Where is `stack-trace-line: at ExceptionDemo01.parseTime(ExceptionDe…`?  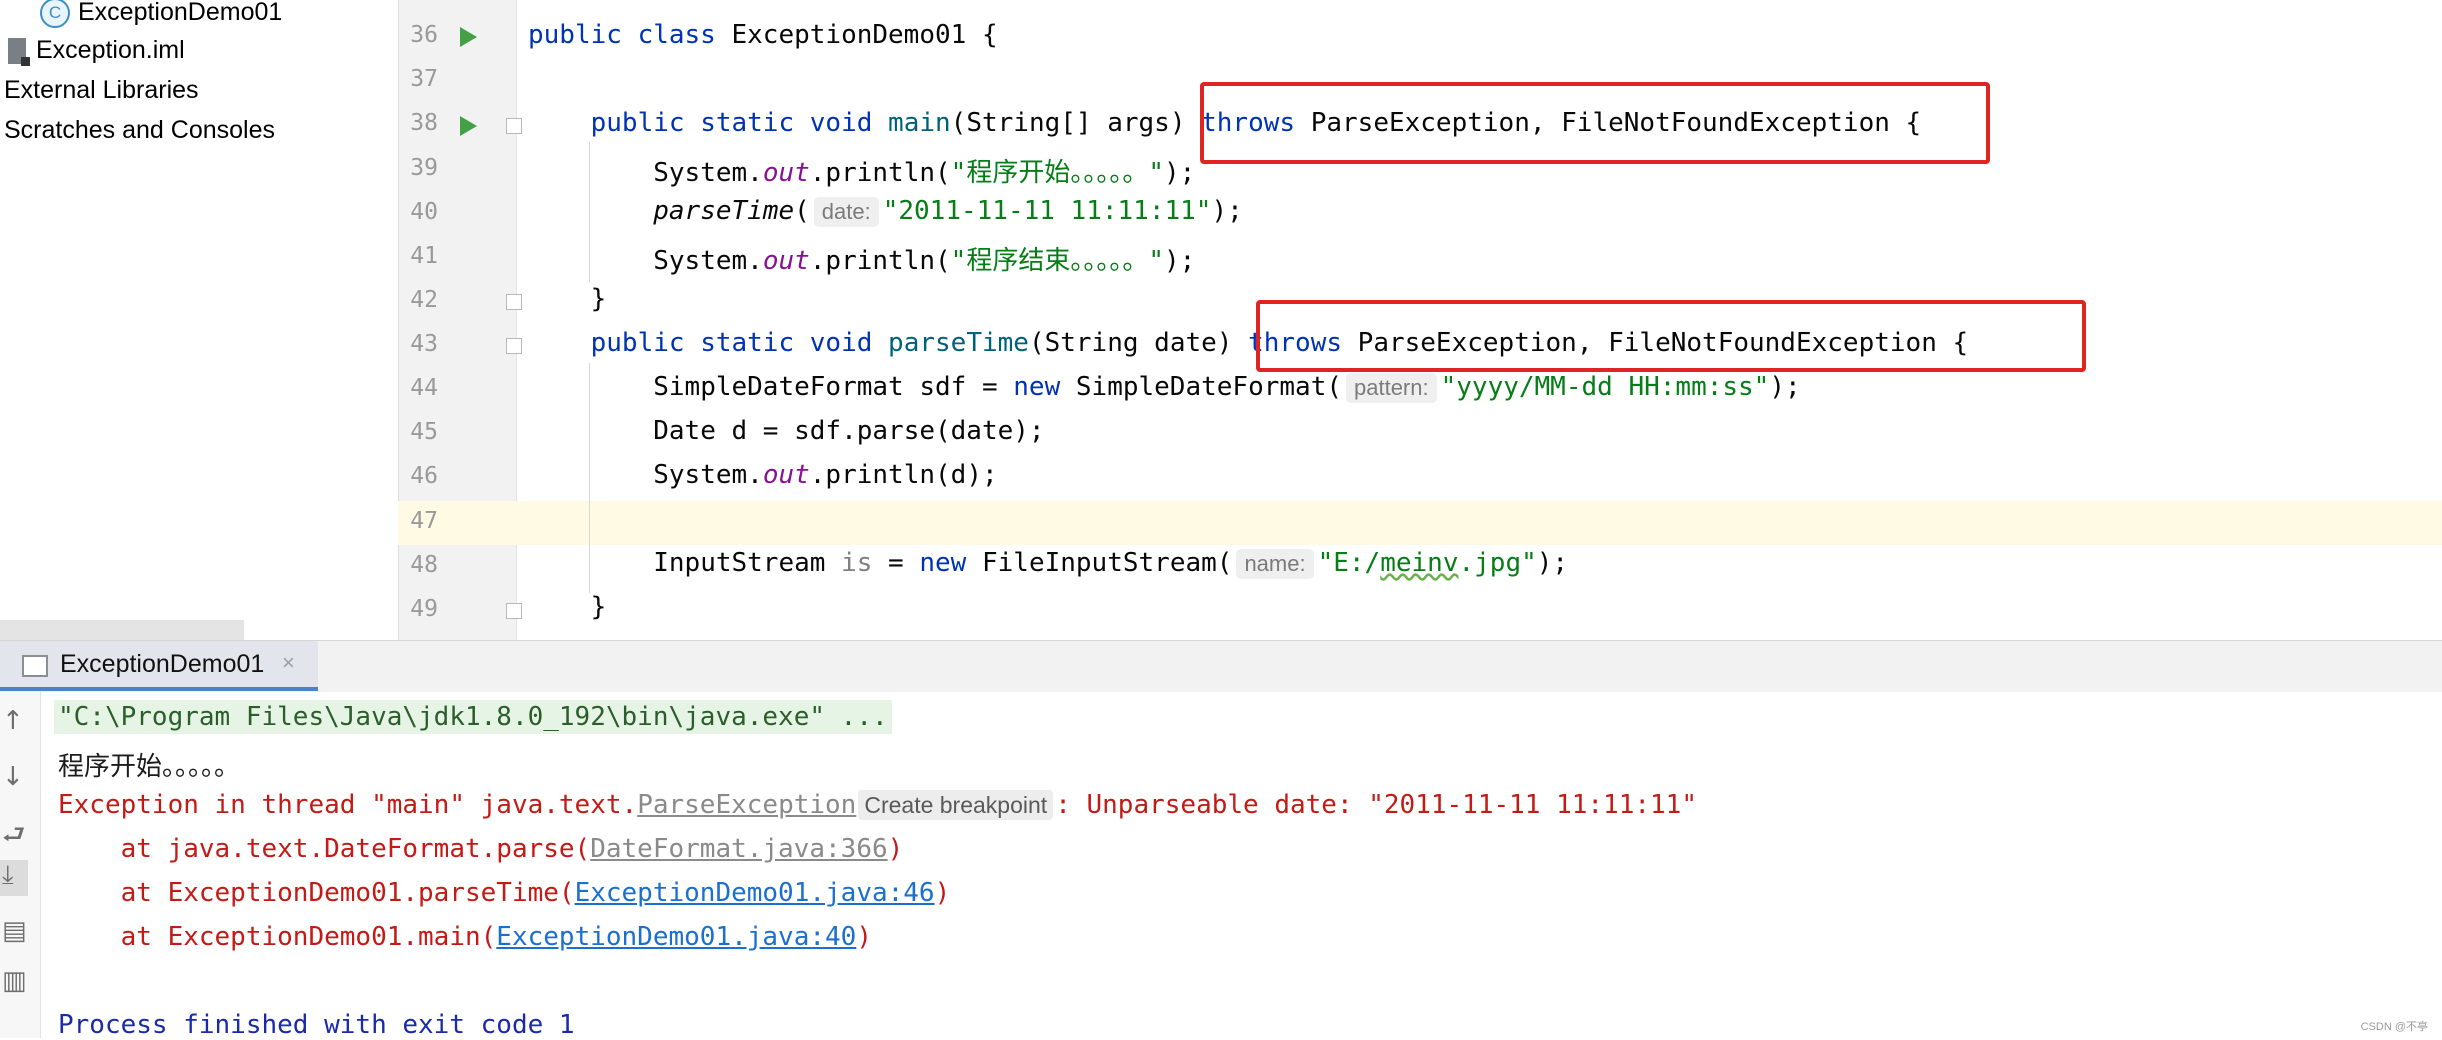 stack-trace-line: at ExceptionDemo01.parseTime(ExceptionDe… is located at coordinates (504, 893).